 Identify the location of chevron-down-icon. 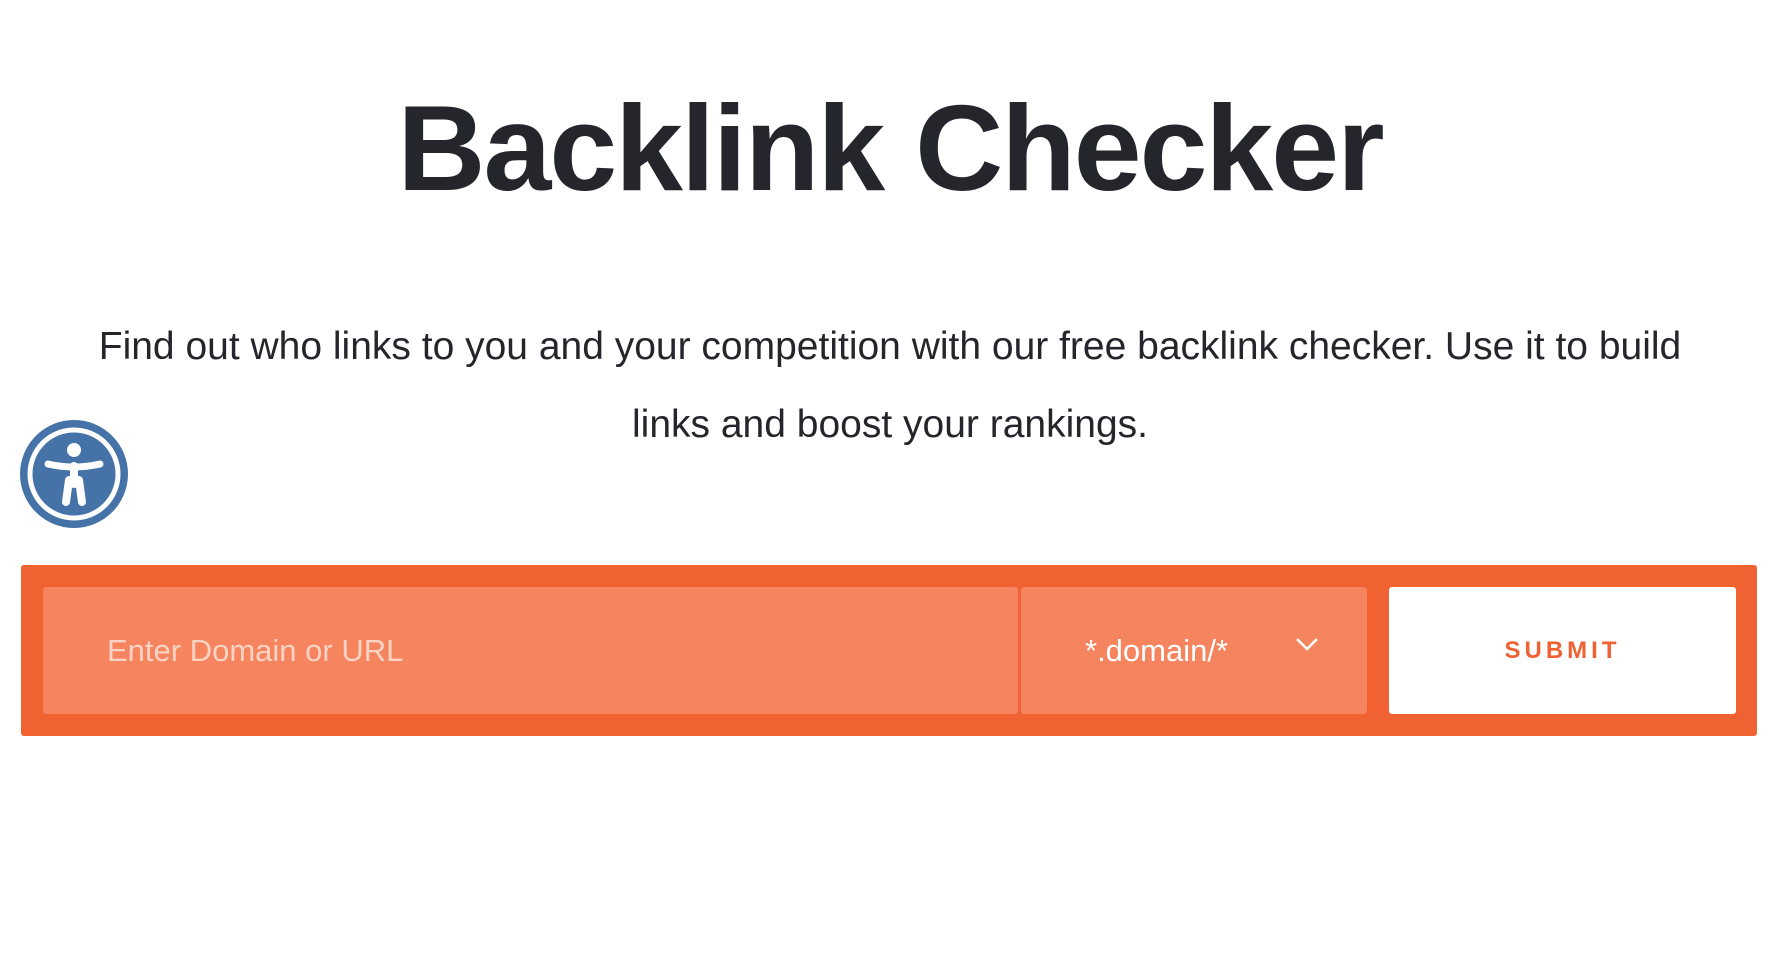
(1307, 644).